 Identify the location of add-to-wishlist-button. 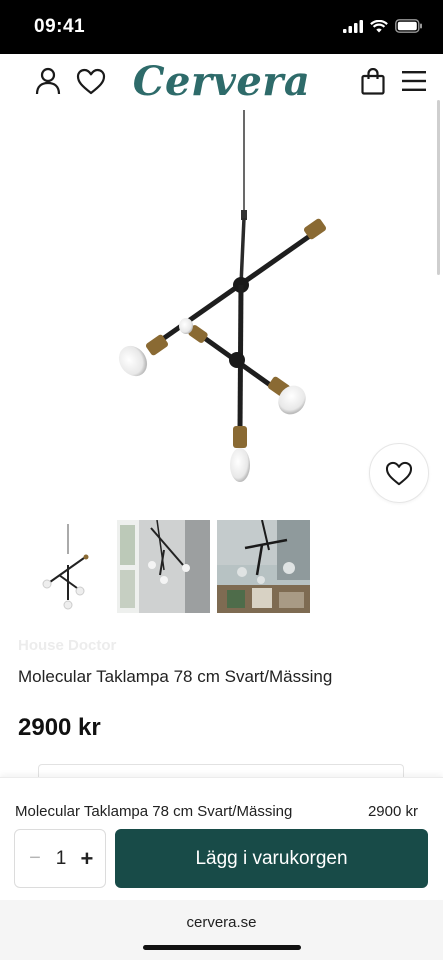
(399, 473).